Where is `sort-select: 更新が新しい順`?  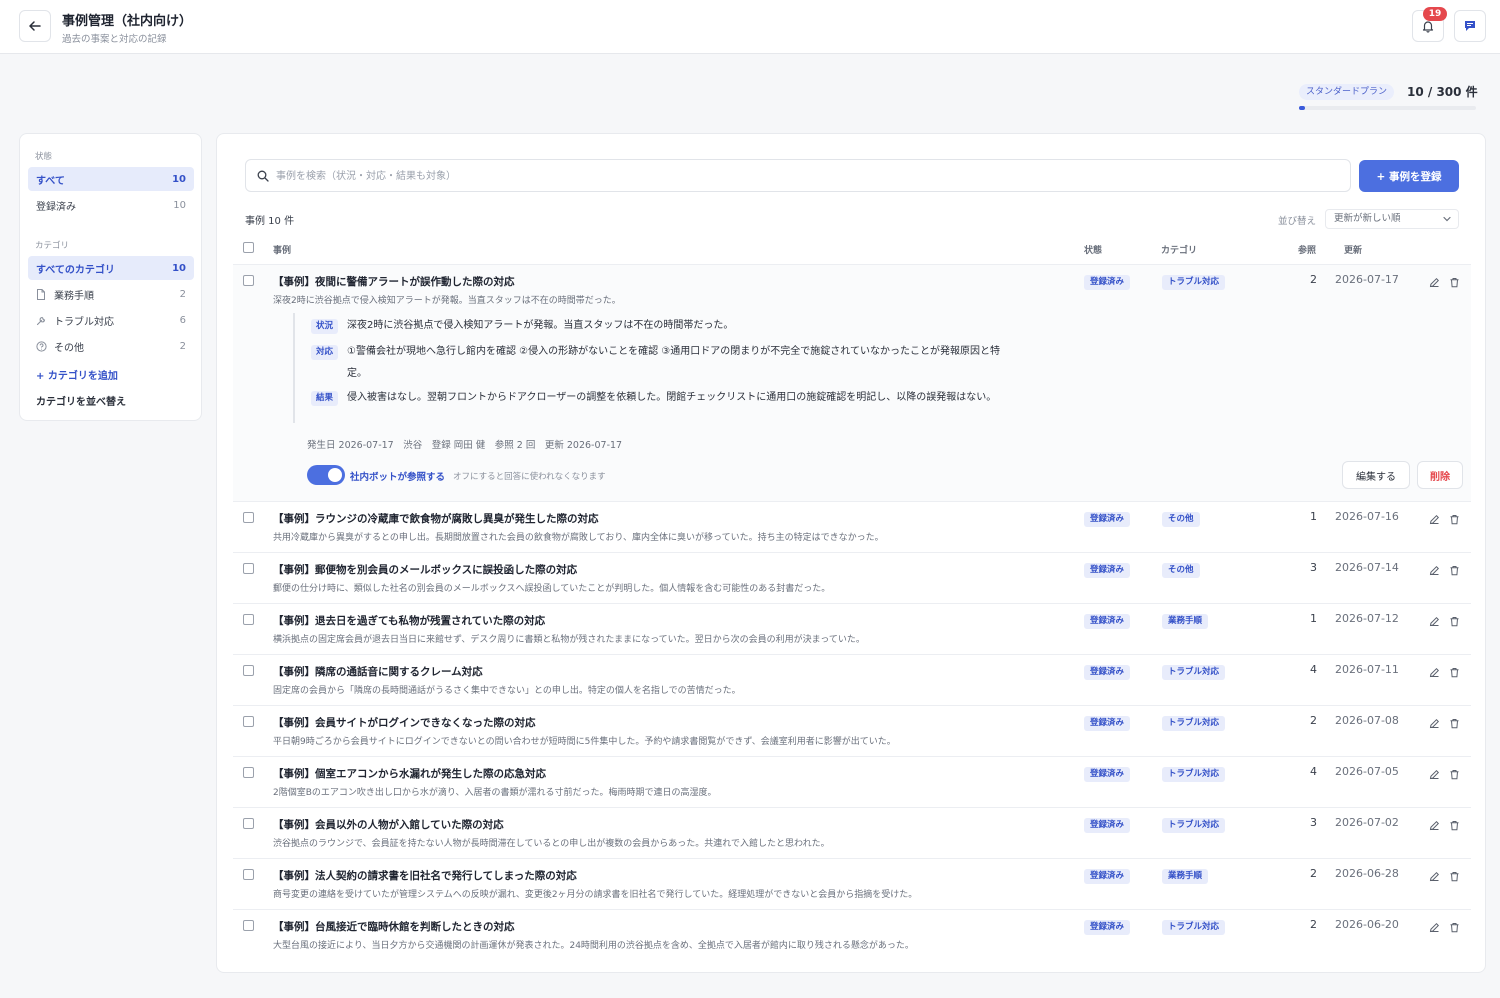
sort-select: 更新が新しい順 is located at coordinates (1392, 219).